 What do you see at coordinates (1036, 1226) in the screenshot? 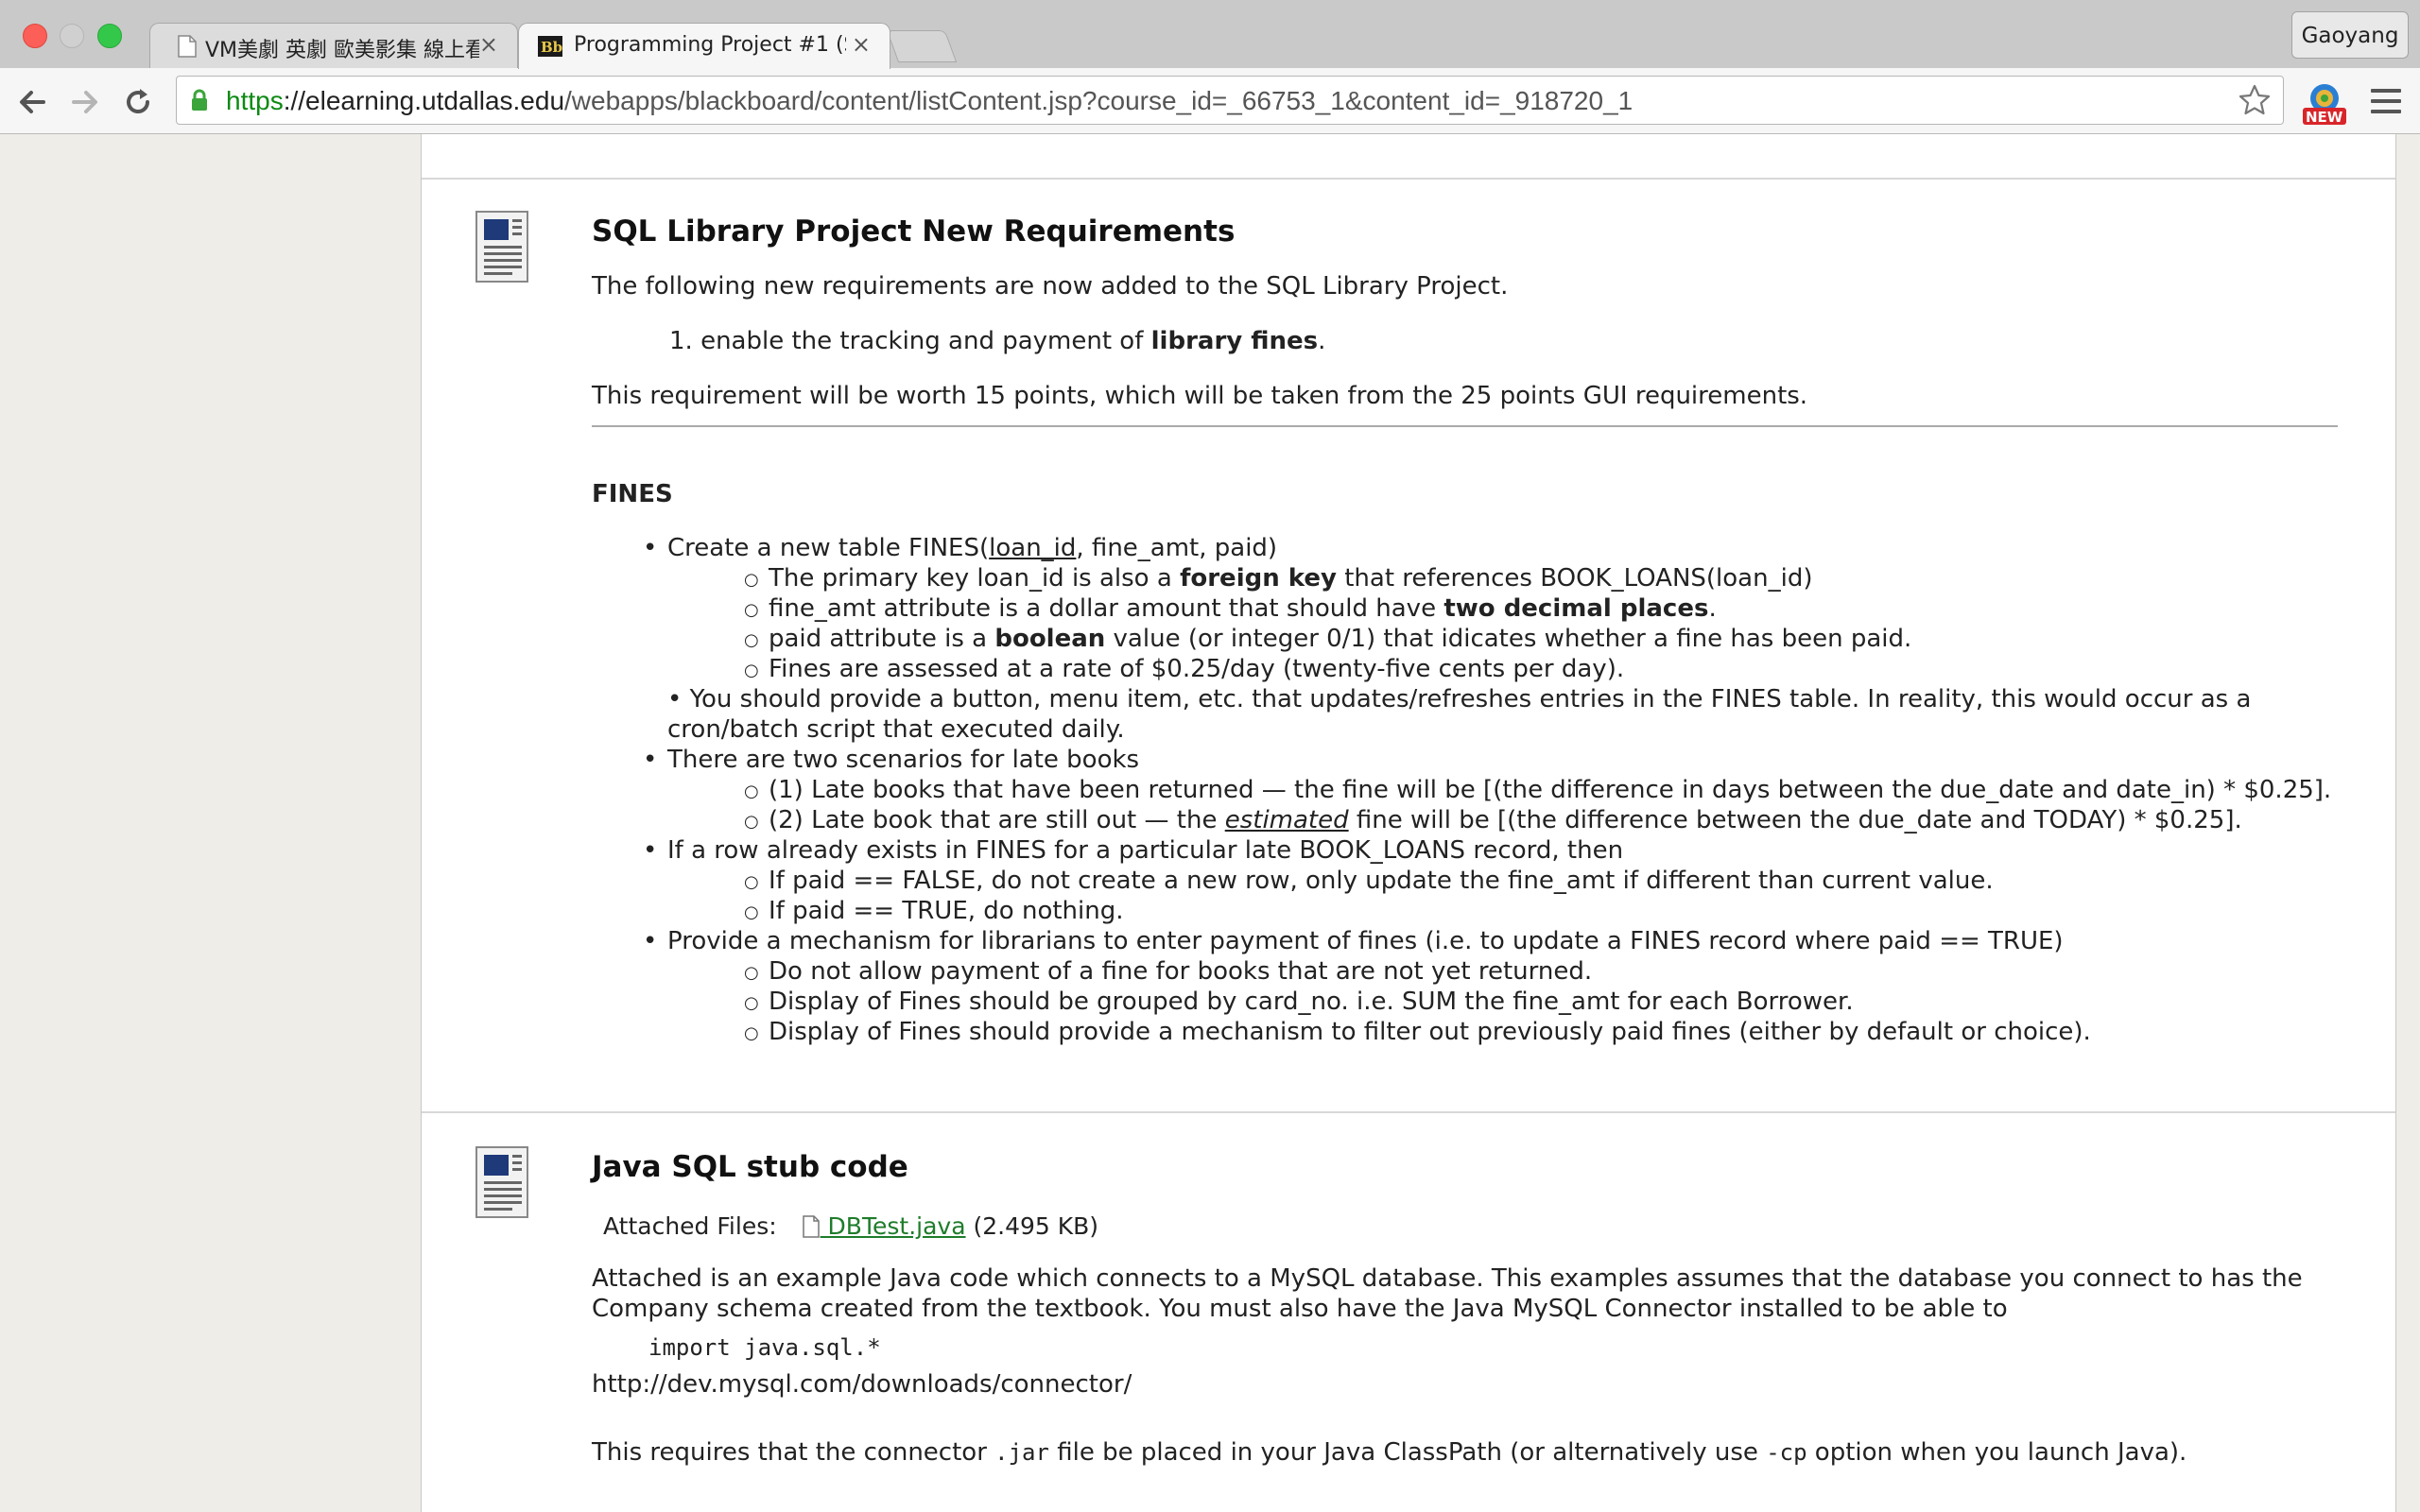
I see `file-size: (2.495 KB)` at bounding box center [1036, 1226].